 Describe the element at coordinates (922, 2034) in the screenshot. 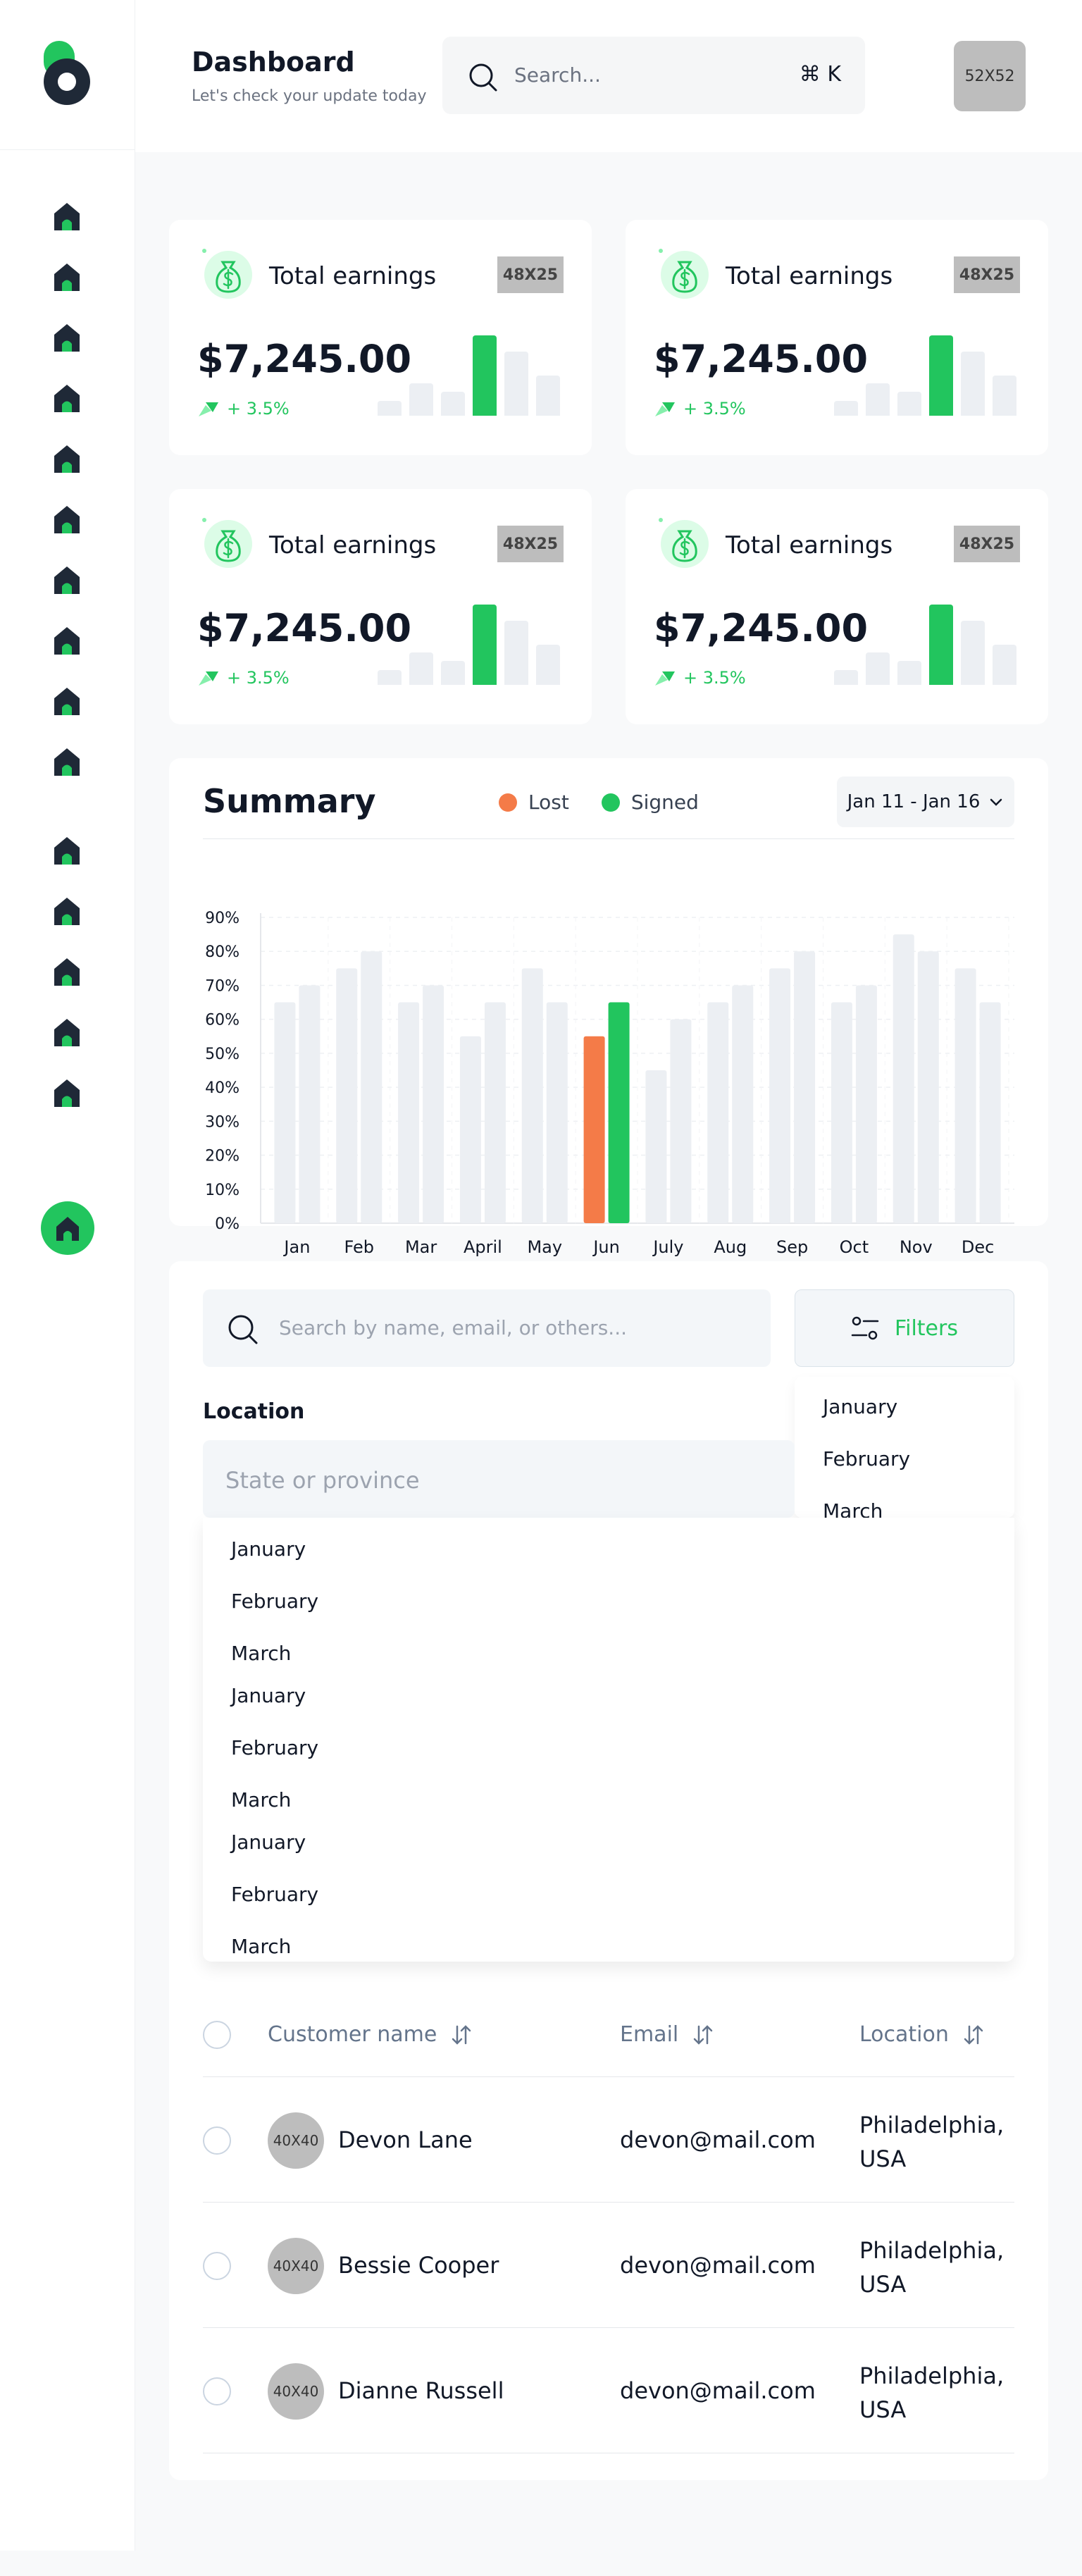

I see `column-header-location: Location` at that location.